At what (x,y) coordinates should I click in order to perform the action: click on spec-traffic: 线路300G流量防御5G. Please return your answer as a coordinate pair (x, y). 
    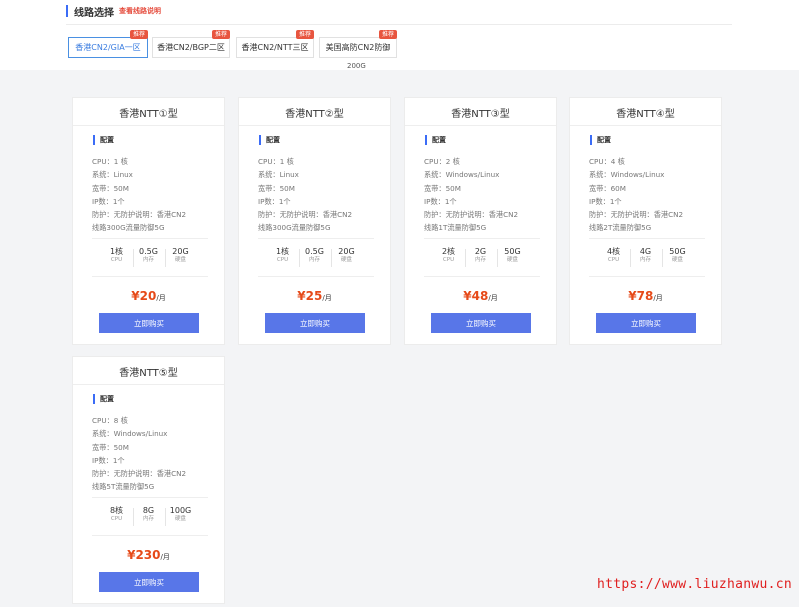
    Looking at the image, I should click on (128, 228).